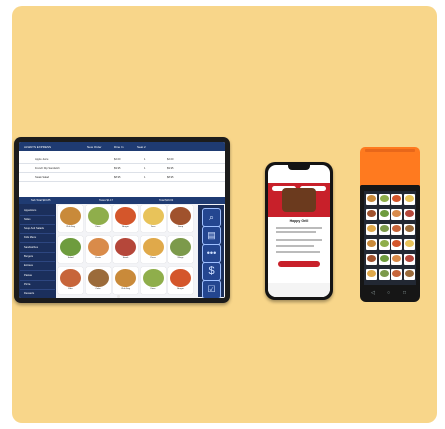  What do you see at coordinates (41, 200) in the screenshot?
I see `subtotal-label: Sub Total $16.85` at bounding box center [41, 200].